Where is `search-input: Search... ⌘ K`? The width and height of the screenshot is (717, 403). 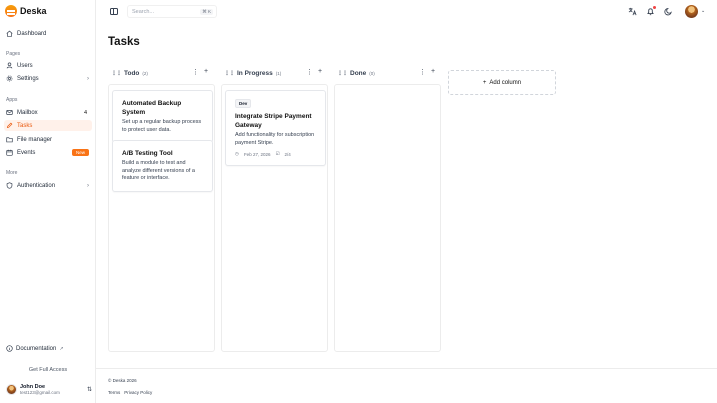 search-input: Search... ⌘ K is located at coordinates (172, 11).